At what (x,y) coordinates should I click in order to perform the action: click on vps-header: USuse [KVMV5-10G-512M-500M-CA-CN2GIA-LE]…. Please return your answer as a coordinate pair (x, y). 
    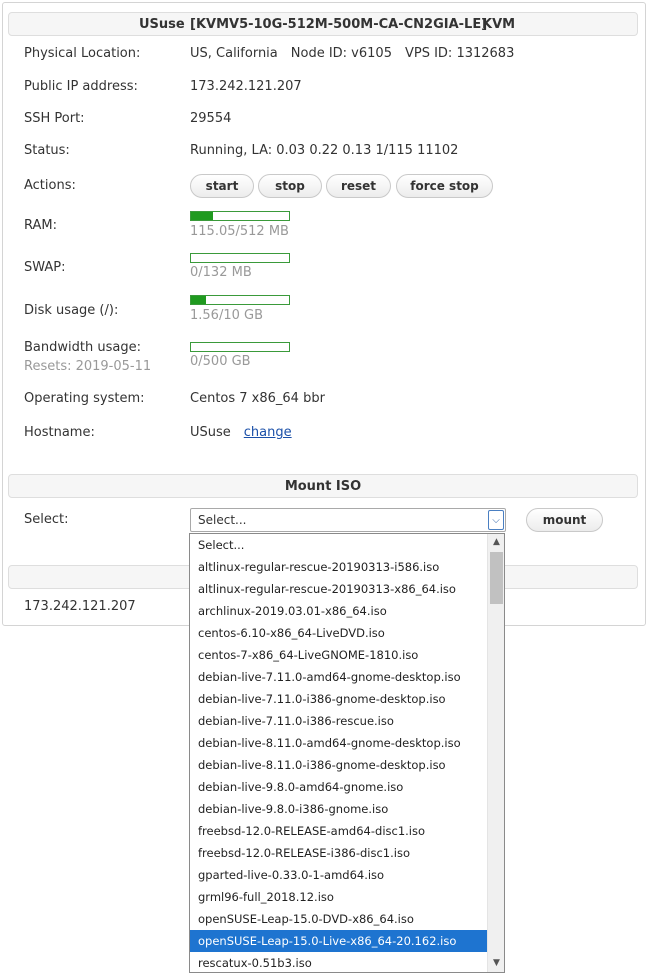
    Looking at the image, I should click on (323, 24).